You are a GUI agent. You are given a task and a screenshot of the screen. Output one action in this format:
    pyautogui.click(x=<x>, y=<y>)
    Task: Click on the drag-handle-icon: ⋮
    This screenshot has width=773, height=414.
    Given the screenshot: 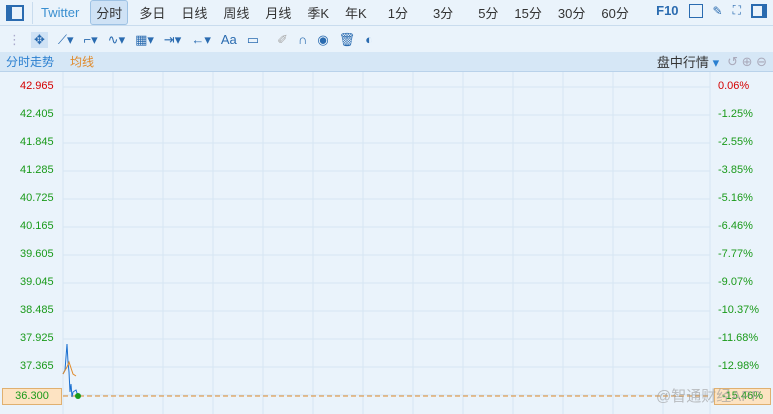 What is the action you would take?
    pyautogui.click(x=14, y=40)
    